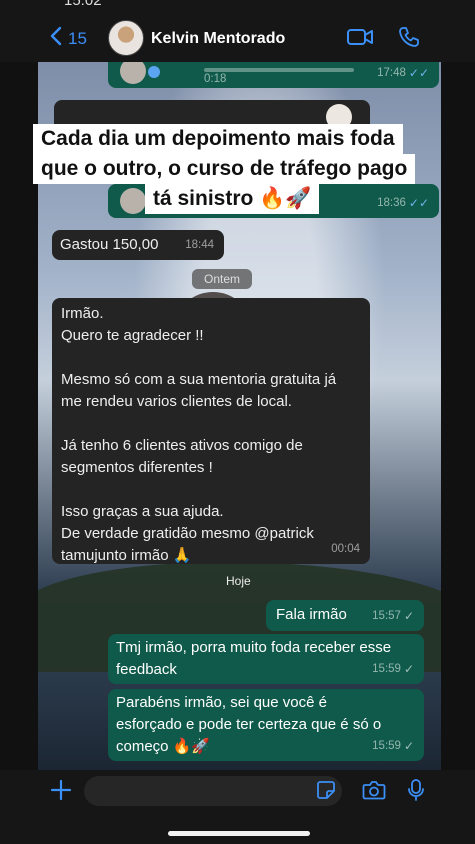 Image resolution: width=475 pixels, height=844 pixels. What do you see at coordinates (222, 279) in the screenshot?
I see `date-separator: Ontem` at bounding box center [222, 279].